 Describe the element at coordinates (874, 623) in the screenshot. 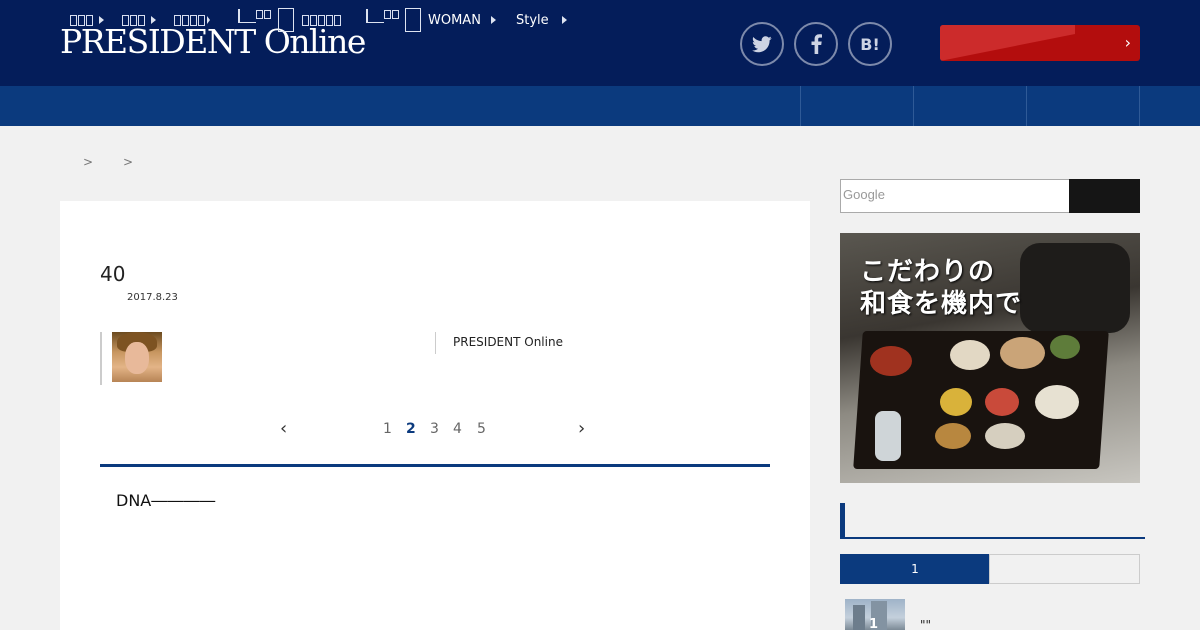

I see `ranking-item-rank: 1` at that location.